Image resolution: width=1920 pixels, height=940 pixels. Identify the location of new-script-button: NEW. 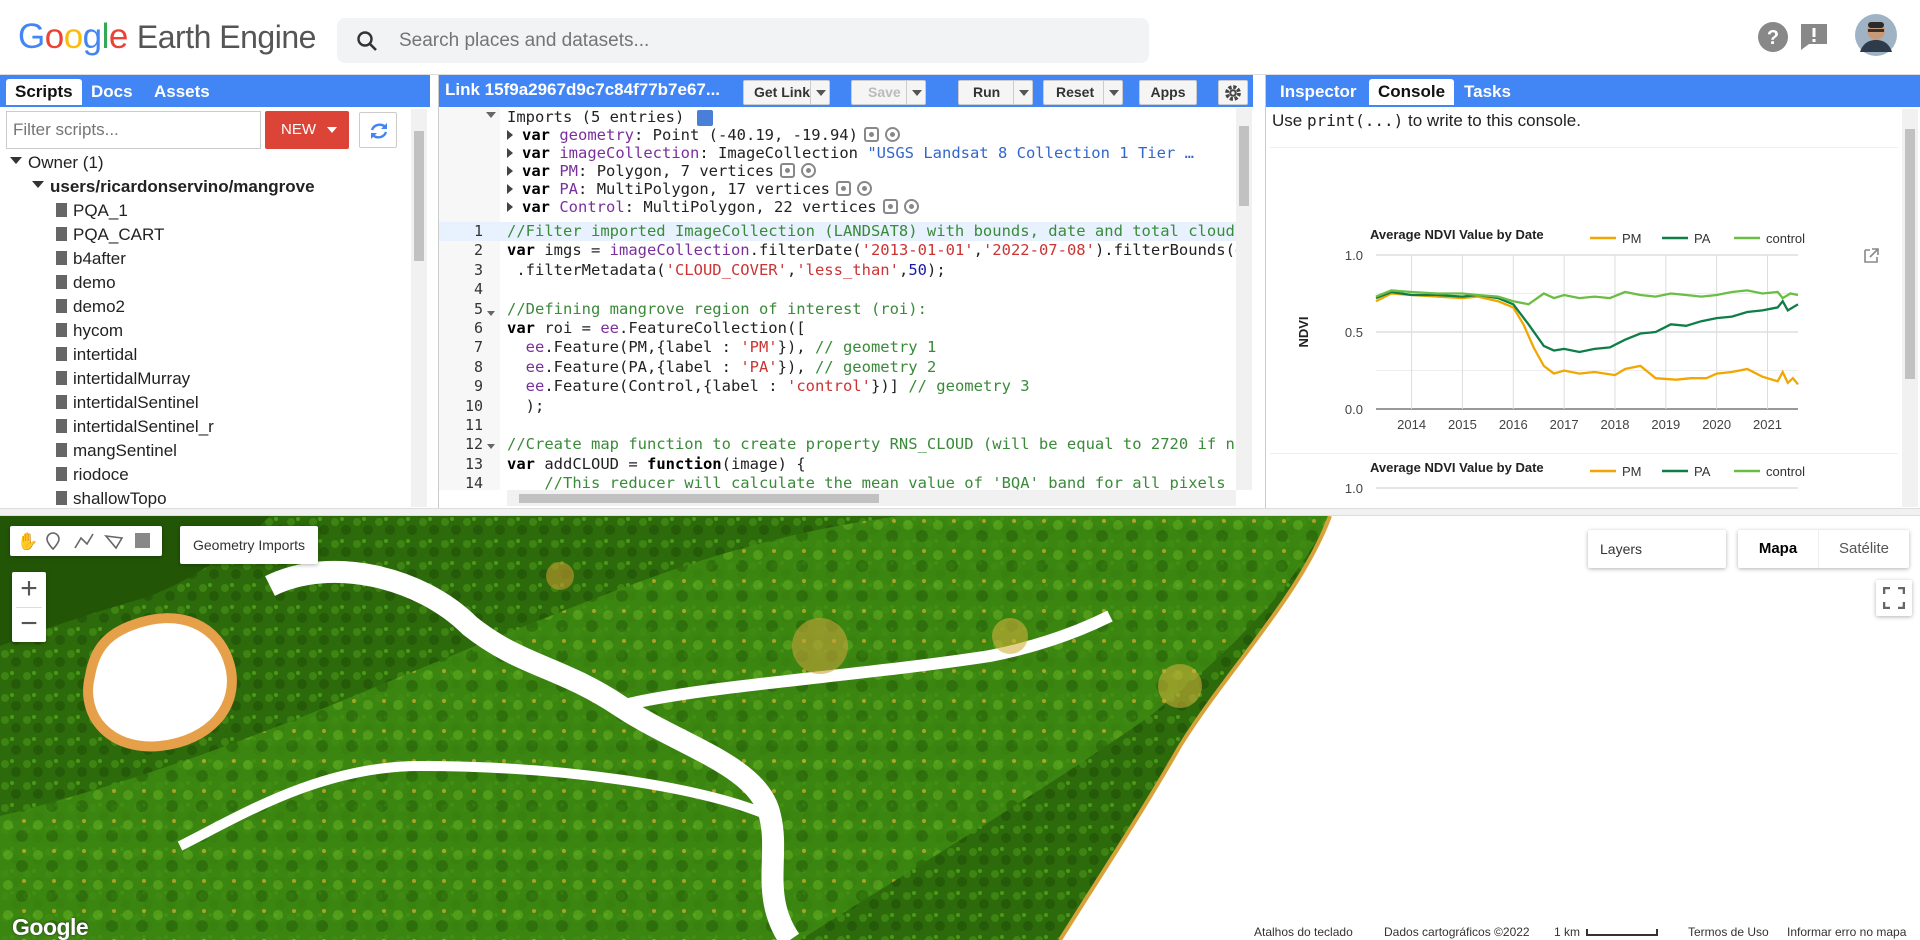
(307, 130).